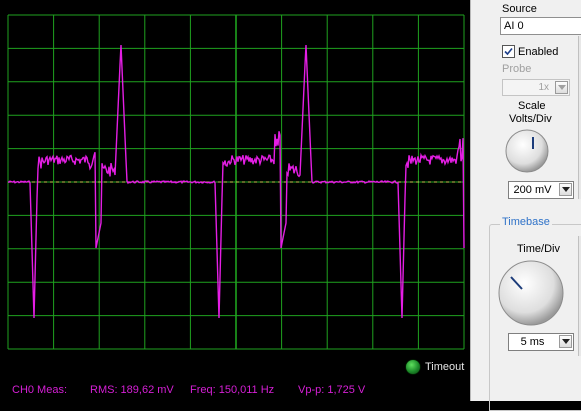 The width and height of the screenshot is (581, 411). What do you see at coordinates (132, 390) in the screenshot?
I see `meas-rms: RMS: 189,62 mV` at bounding box center [132, 390].